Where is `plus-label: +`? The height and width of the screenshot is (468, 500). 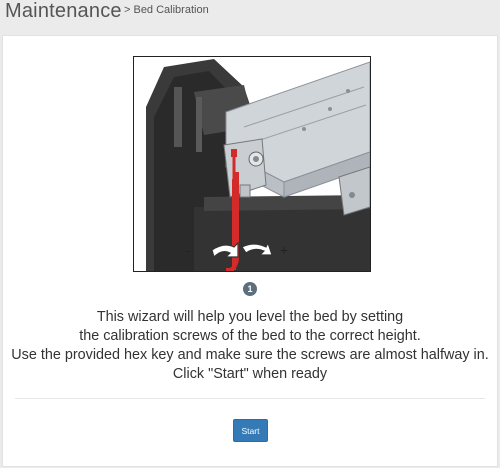
plus-label: + is located at coordinates (284, 250).